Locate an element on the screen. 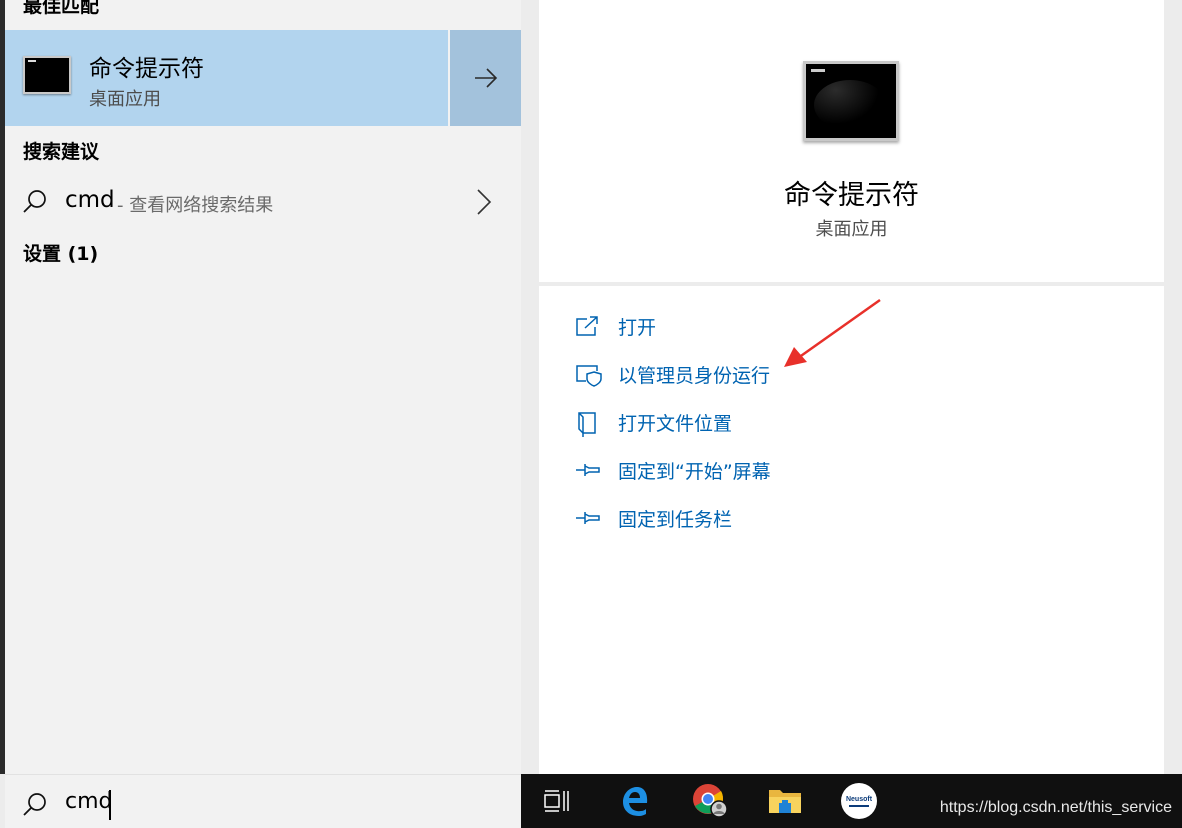 Image resolution: width=1182 pixels, height=828 pixels. neusoft-logo-text: Neusoft is located at coordinates (859, 799).